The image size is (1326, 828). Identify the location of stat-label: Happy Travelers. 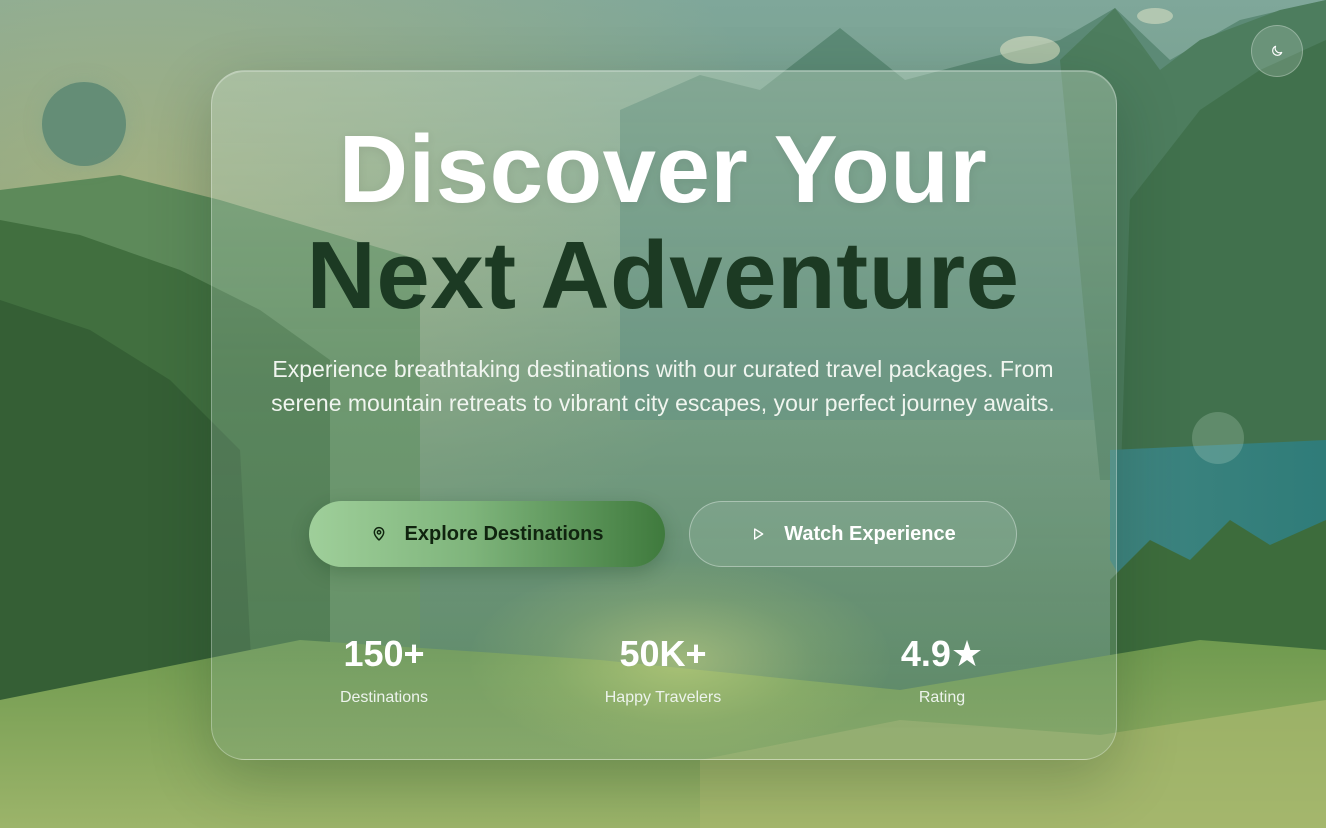
(663, 697).